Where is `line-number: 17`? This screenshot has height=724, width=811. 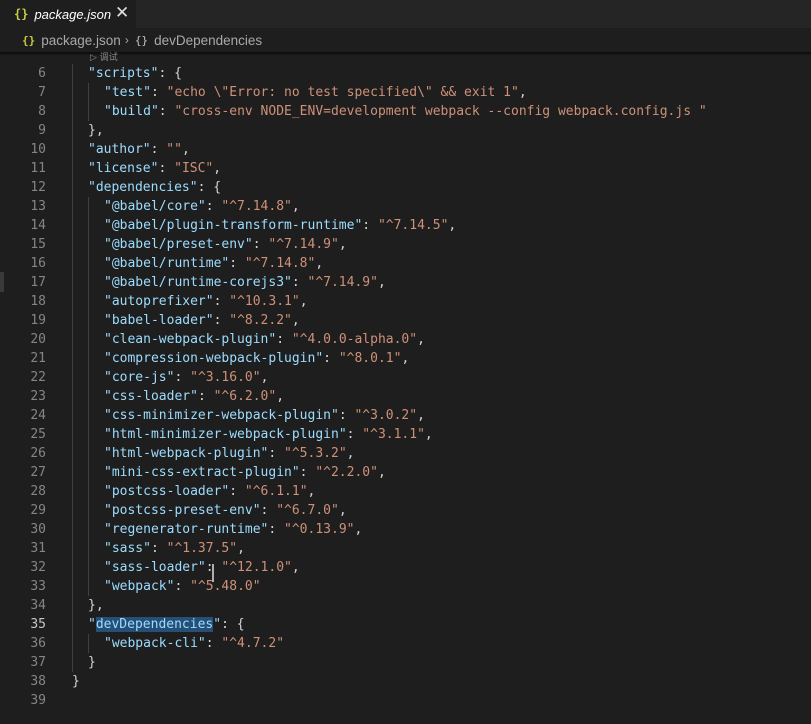
line-number: 17 is located at coordinates (38, 282).